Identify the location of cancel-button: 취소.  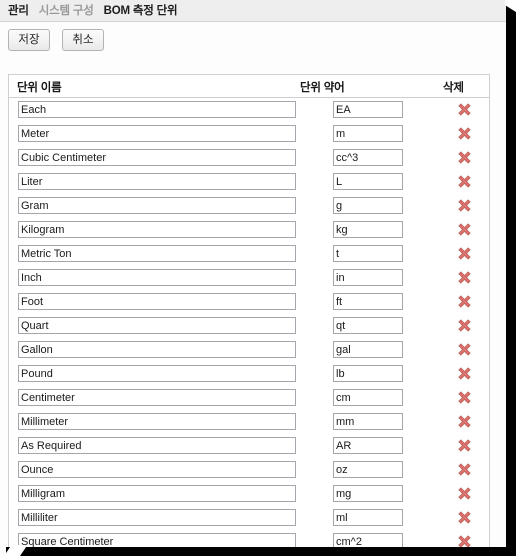
(83, 40).